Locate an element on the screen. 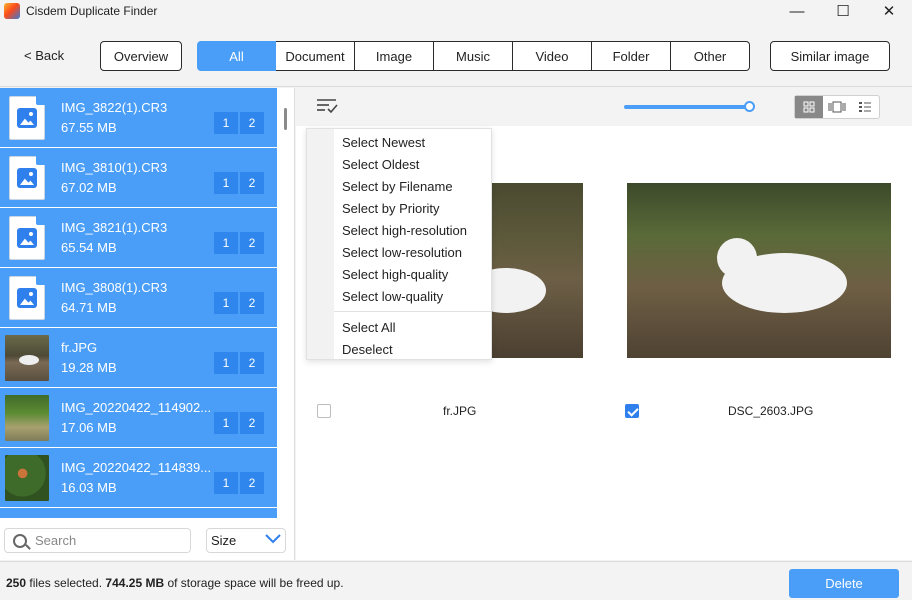 This screenshot has height=600, width=912. tab-all: All is located at coordinates (236, 56).